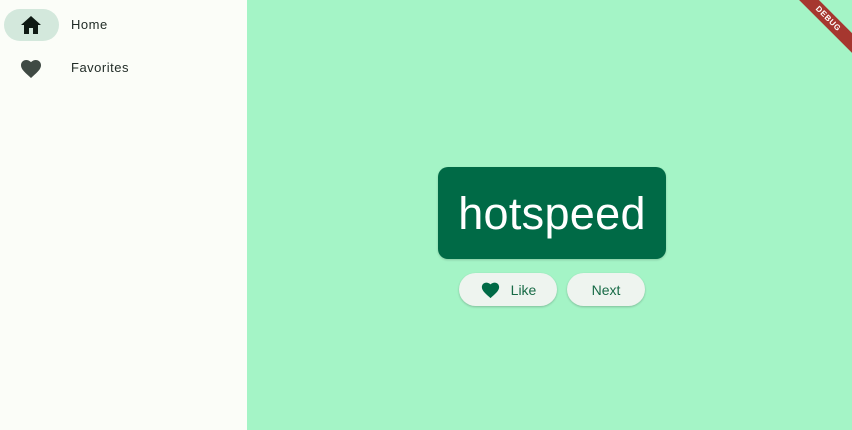 Image resolution: width=852 pixels, height=430 pixels. I want to click on next-button-label: Next, so click(606, 289).